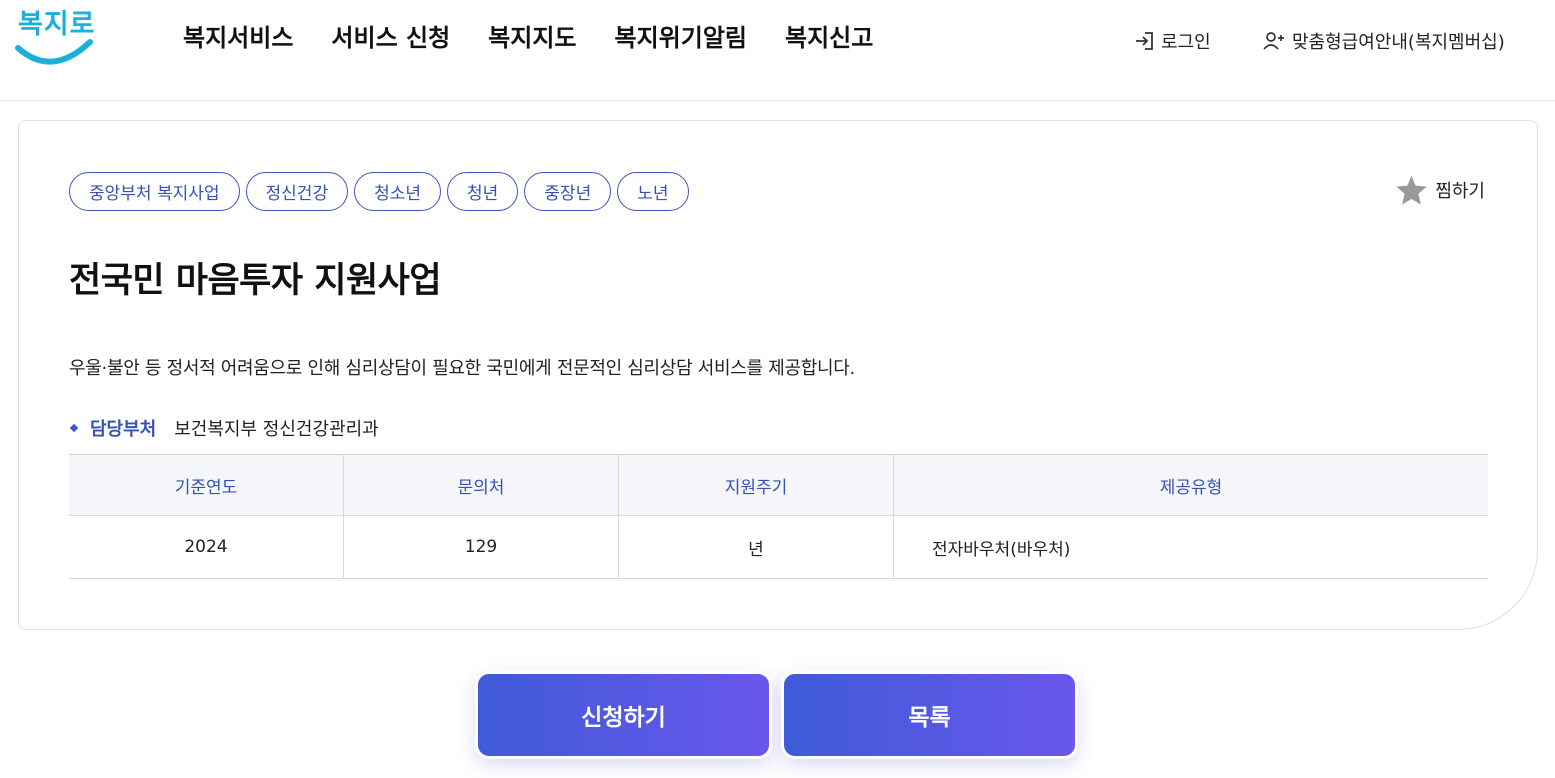 Image resolution: width=1555 pixels, height=778 pixels. I want to click on nav-service-application: 서비스 신청, so click(390, 35).